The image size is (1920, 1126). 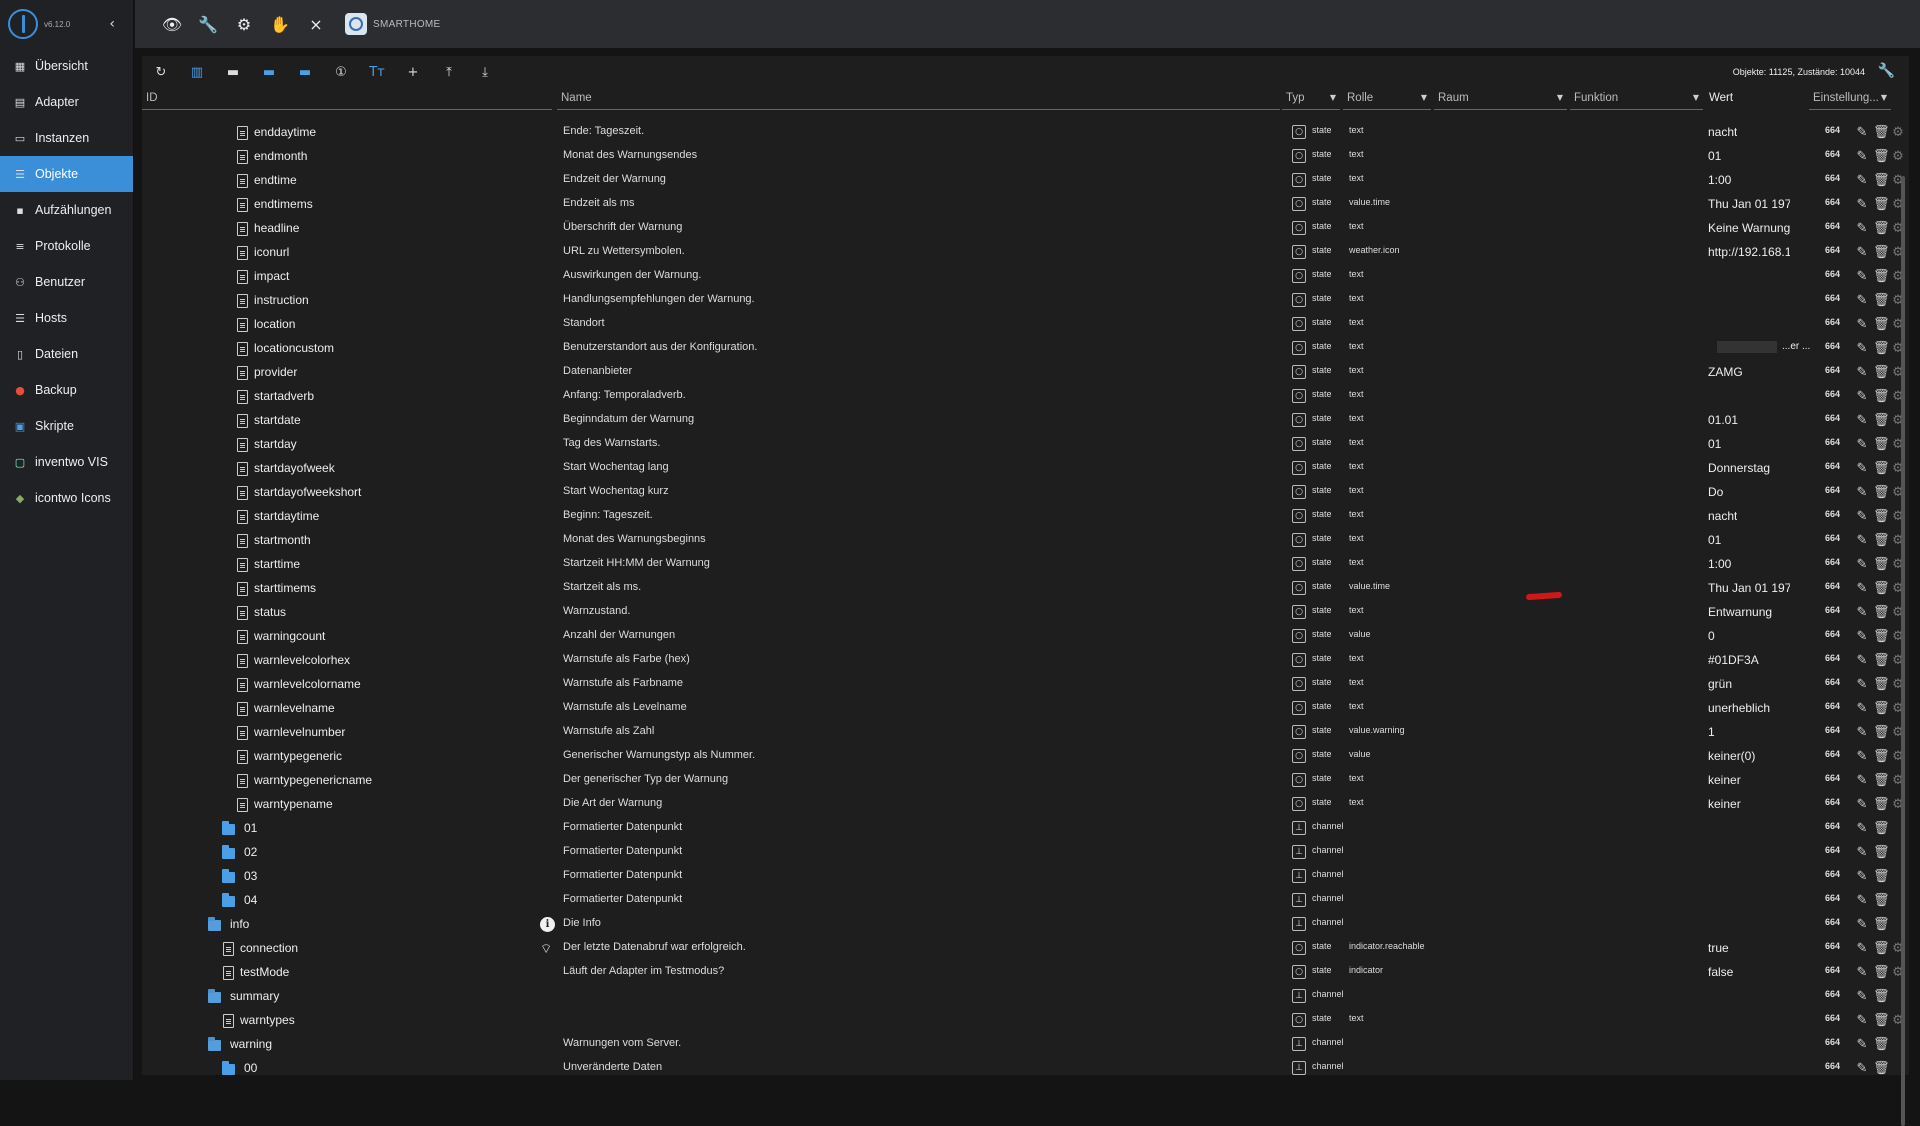 What do you see at coordinates (654, 947) in the screenshot?
I see `object-name: Der letzte Datenabruf war erfolgreich.` at bounding box center [654, 947].